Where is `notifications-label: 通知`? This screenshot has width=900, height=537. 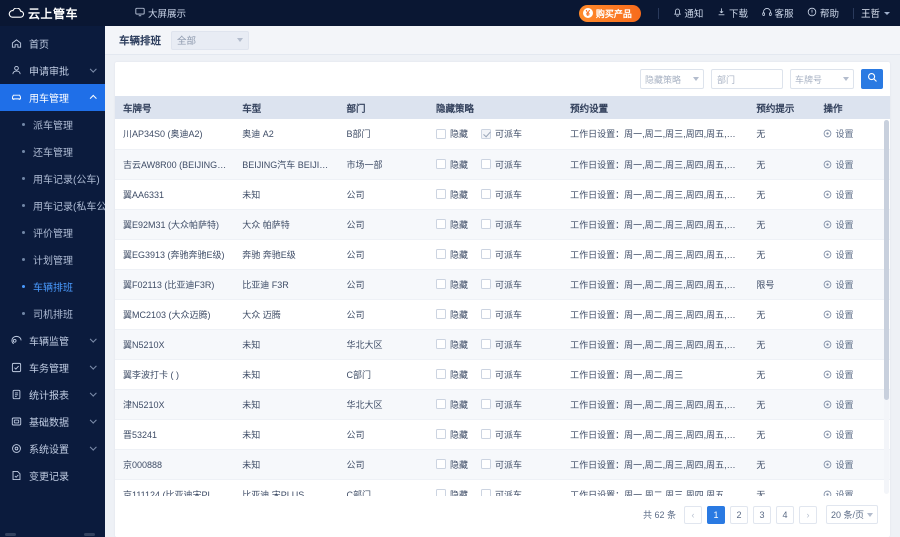 notifications-label: 通知 is located at coordinates (694, 14).